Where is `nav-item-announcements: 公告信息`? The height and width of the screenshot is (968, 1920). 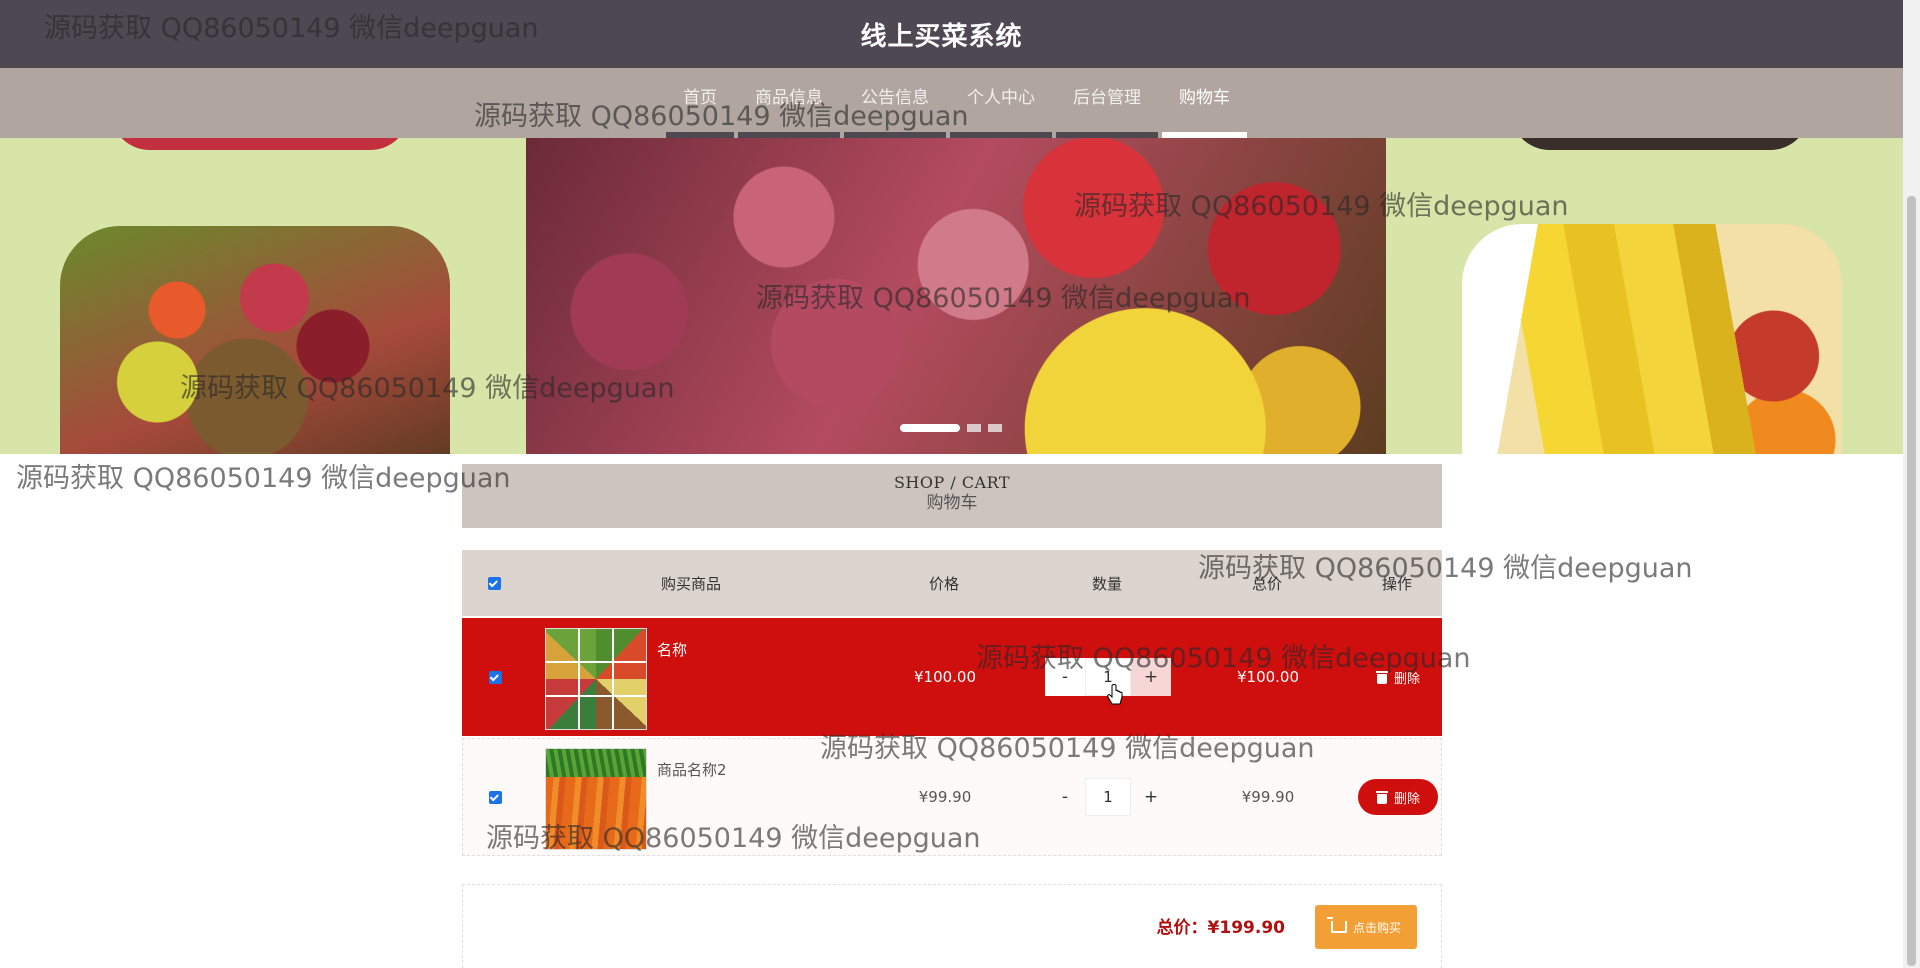
nav-item-announcements: 公告信息 is located at coordinates (895, 103).